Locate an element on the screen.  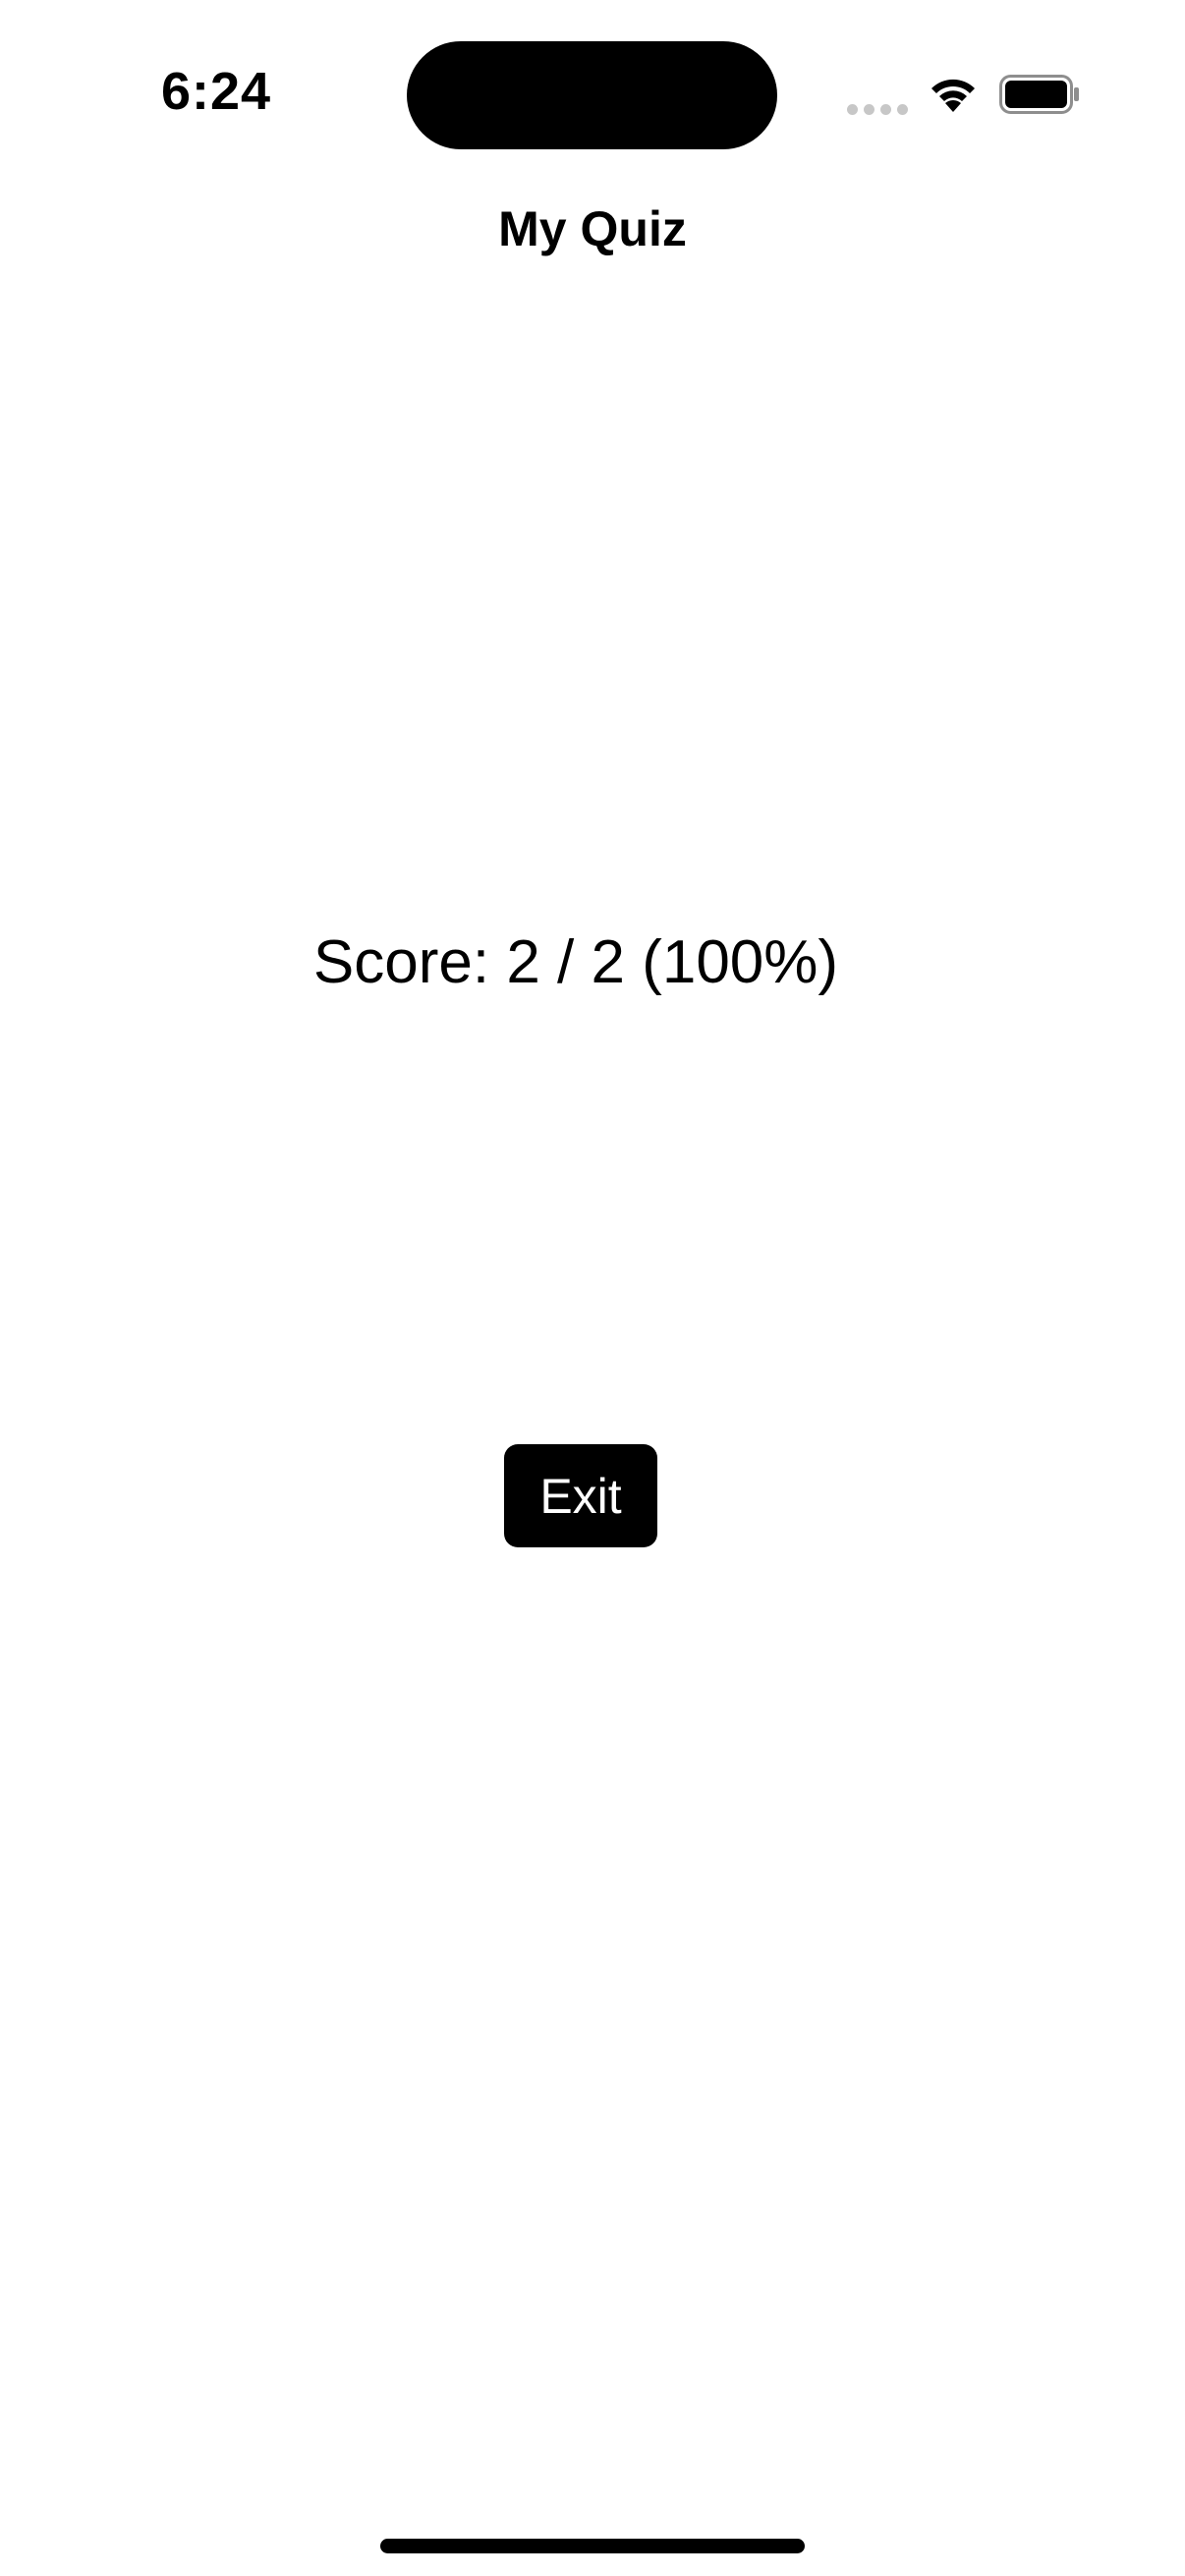
battery-icon is located at coordinates (1039, 94).